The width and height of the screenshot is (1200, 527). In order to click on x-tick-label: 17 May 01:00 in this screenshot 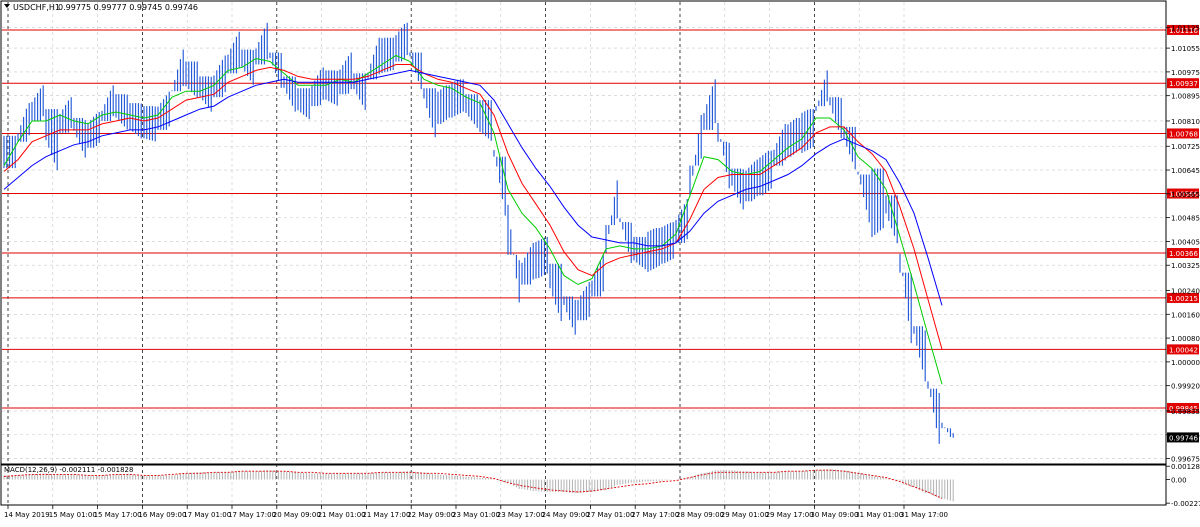, I will do `click(207, 515)`.